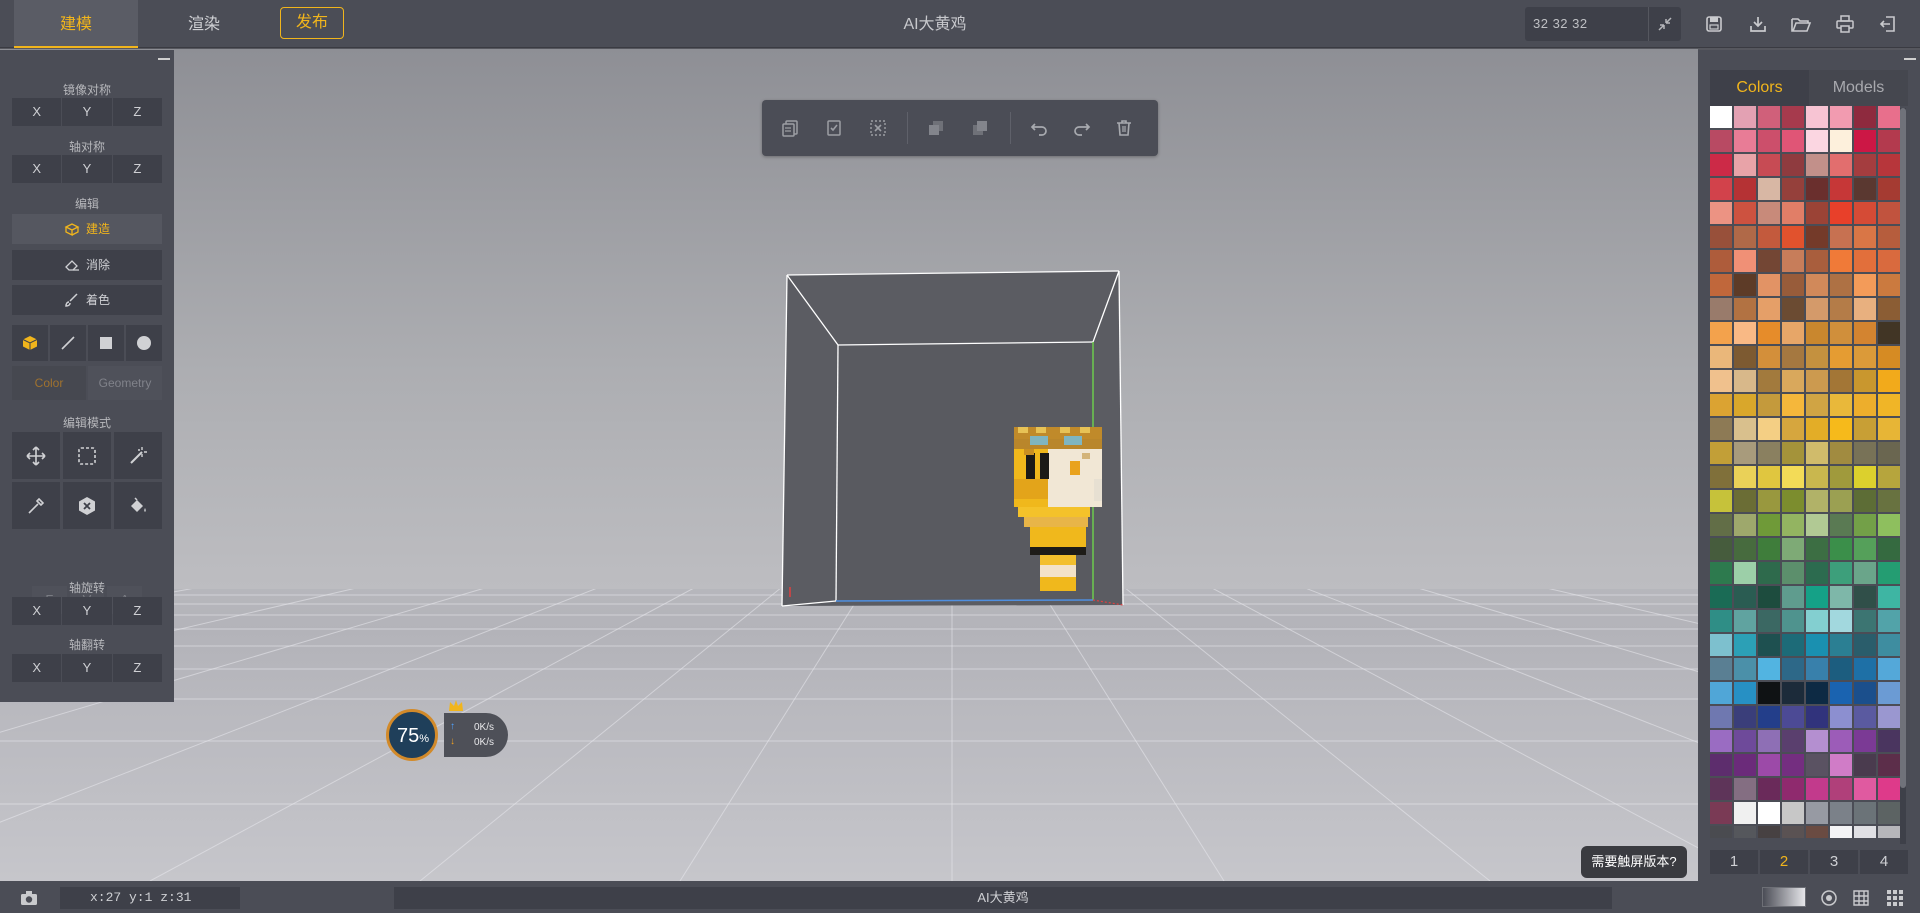 The width and height of the screenshot is (1920, 913). I want to click on erase-button: 消除, so click(87, 265).